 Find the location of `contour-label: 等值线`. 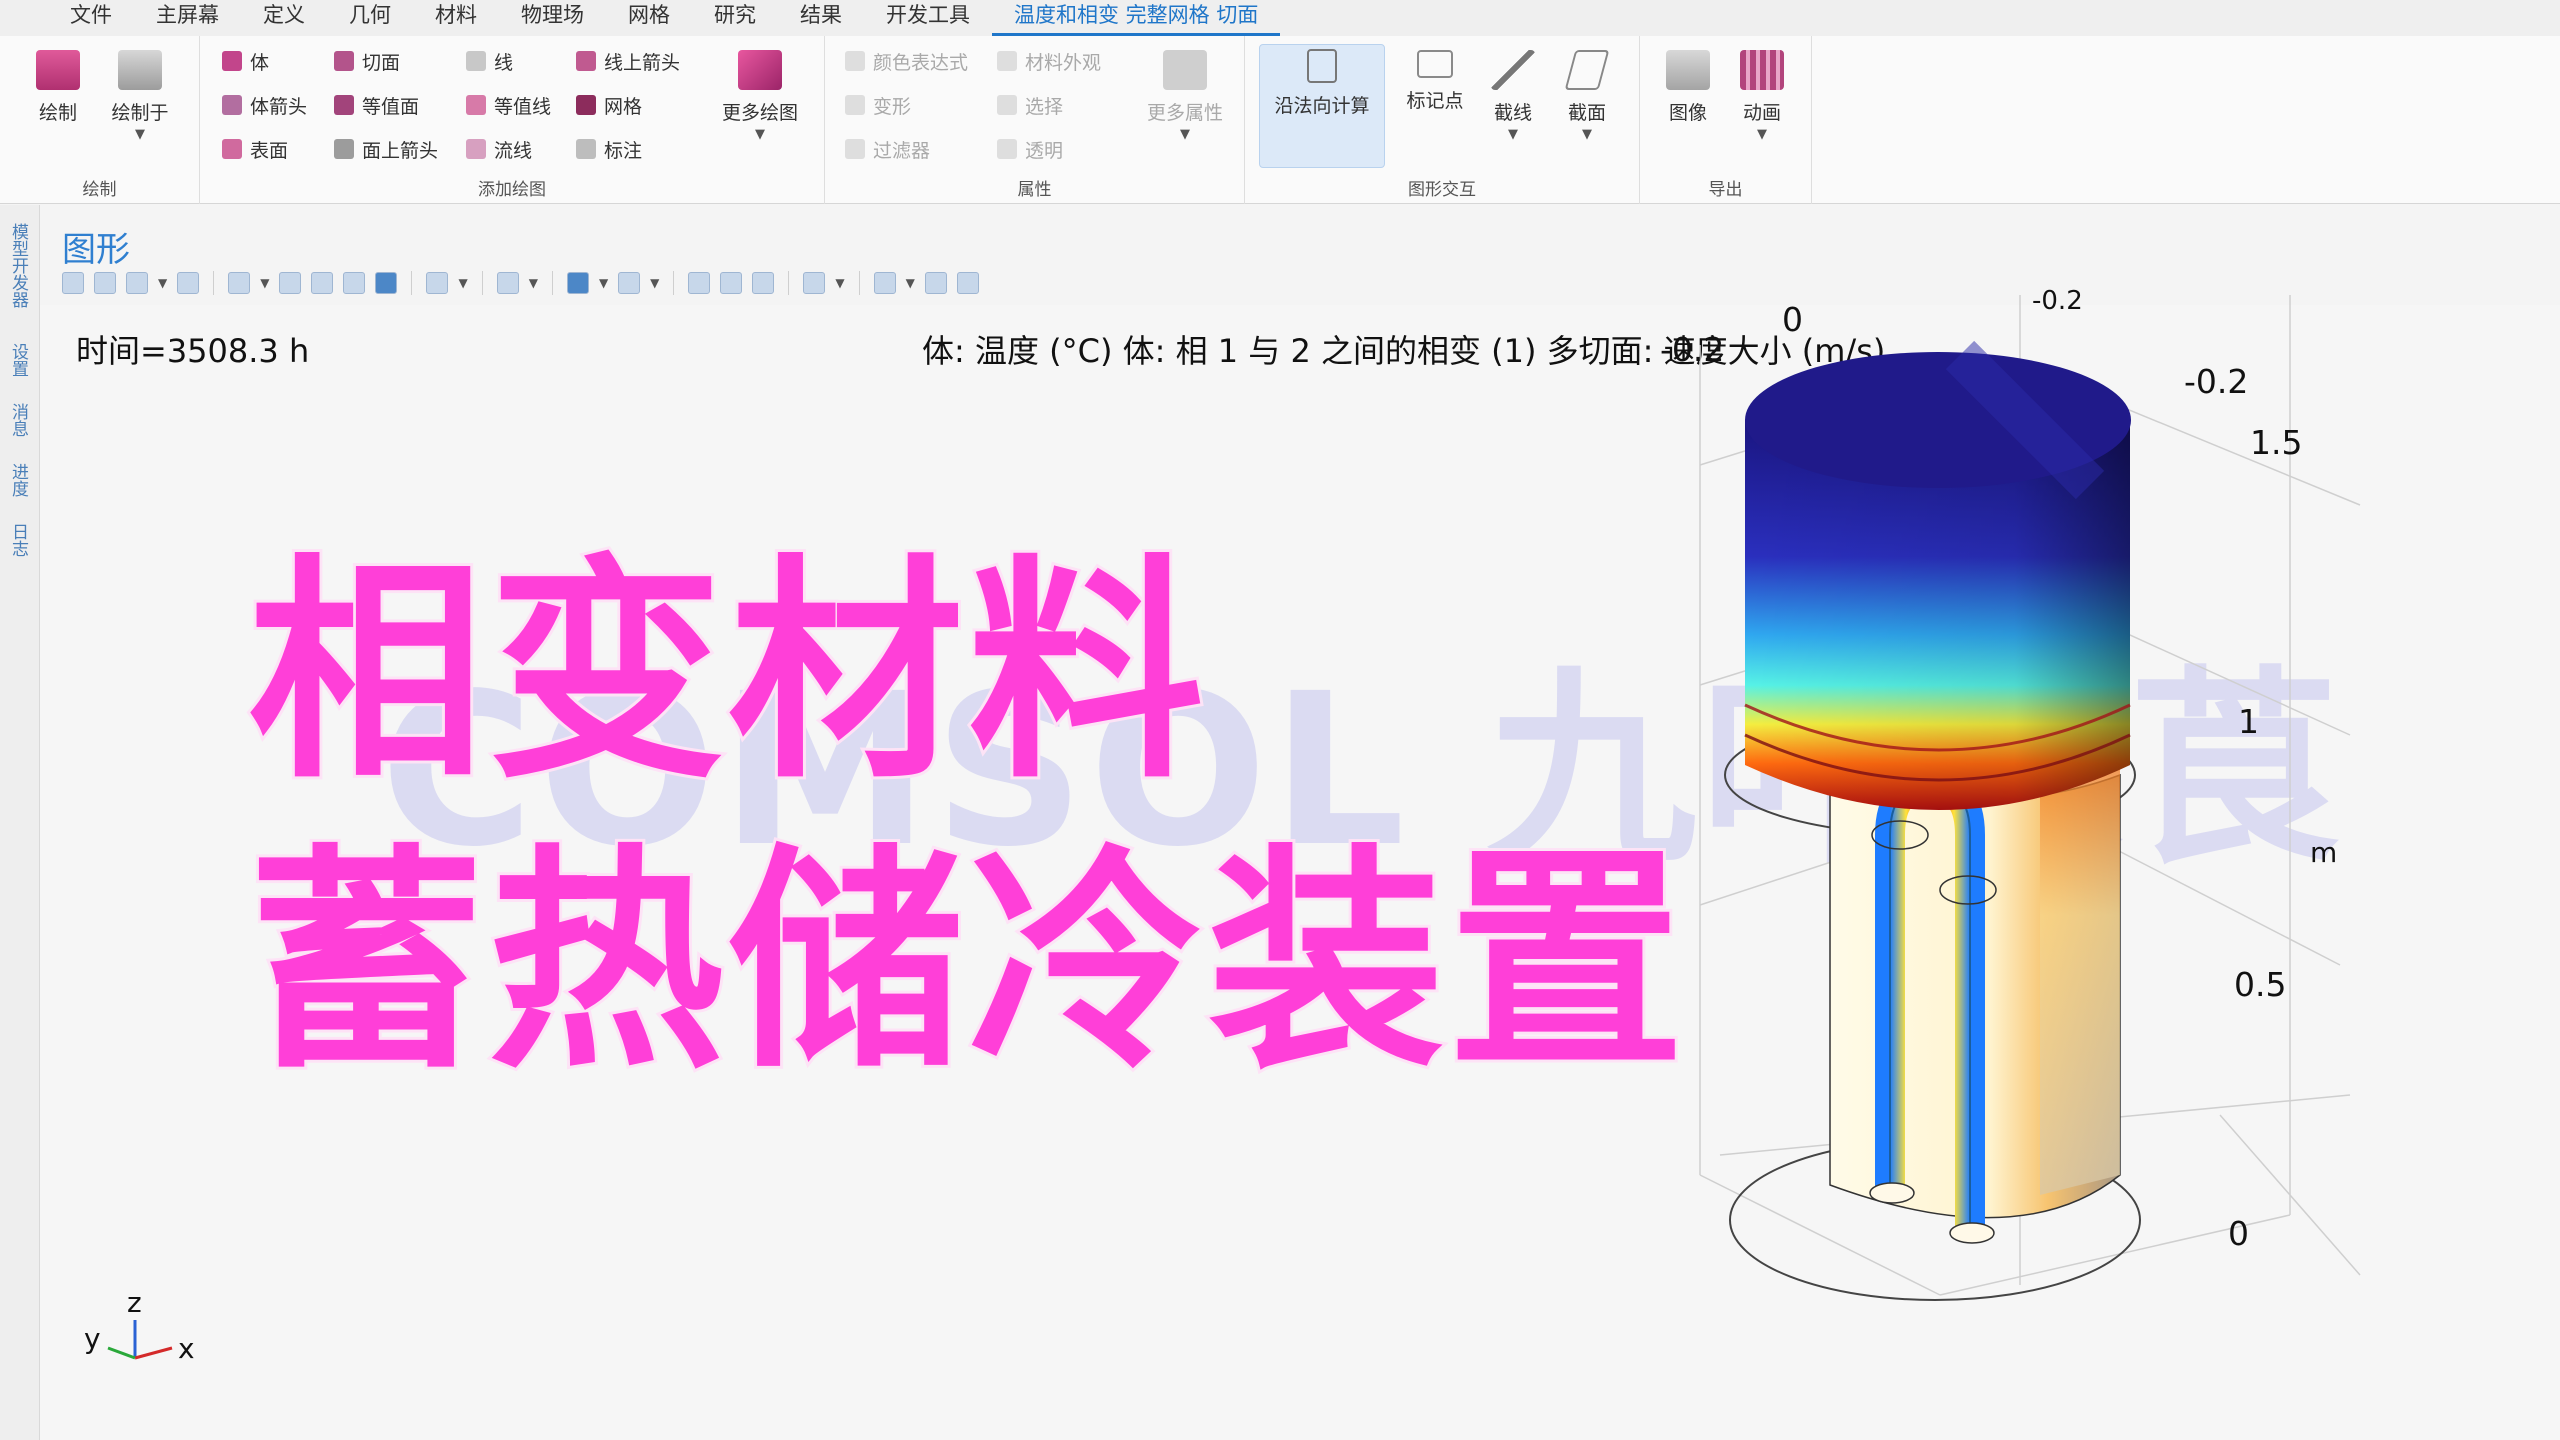

contour-label: 等值线 is located at coordinates (523, 106).